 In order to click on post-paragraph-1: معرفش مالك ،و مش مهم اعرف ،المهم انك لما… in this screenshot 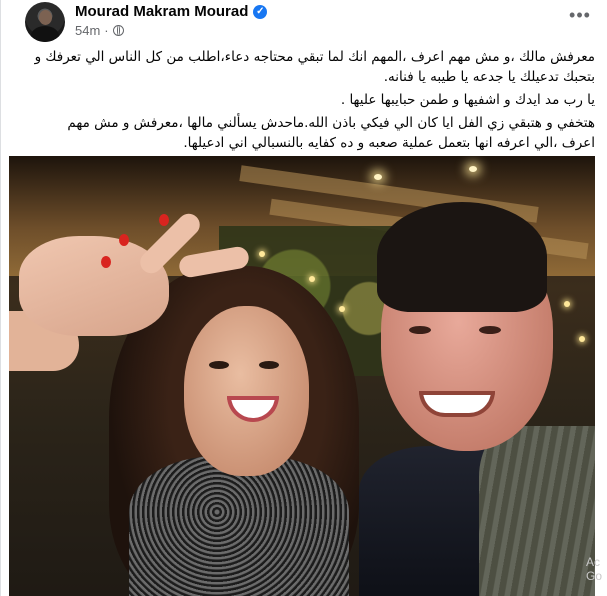, I will do `click(314, 67)`.